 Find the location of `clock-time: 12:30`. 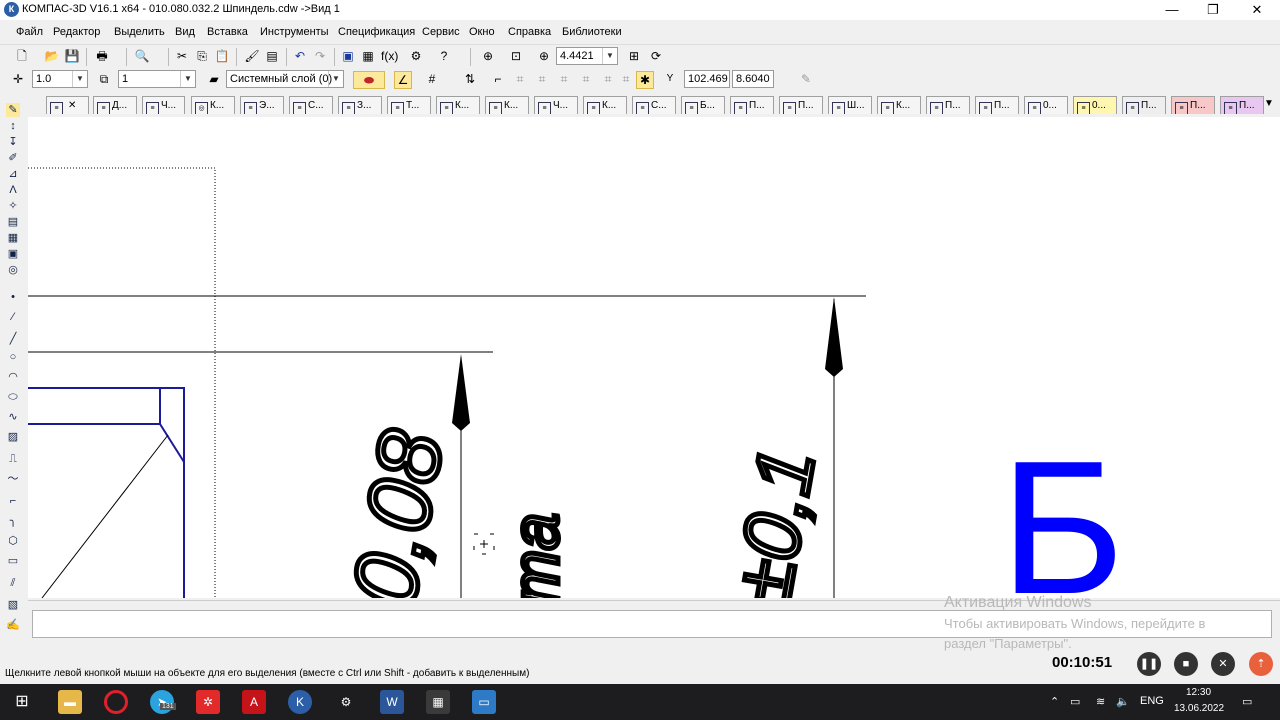

clock-time: 12:30 is located at coordinates (1198, 692).